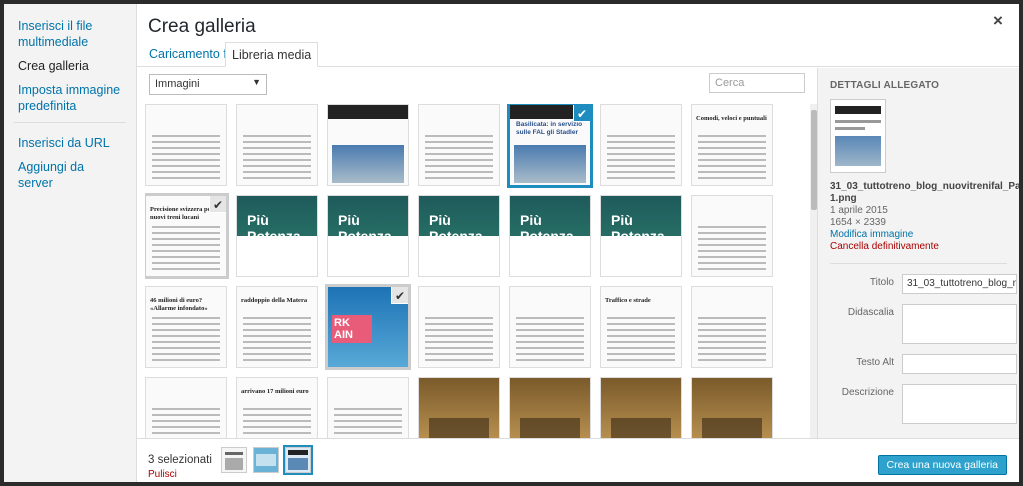 The width and height of the screenshot is (1023, 486). I want to click on description-label: Descrizione, so click(867, 392).